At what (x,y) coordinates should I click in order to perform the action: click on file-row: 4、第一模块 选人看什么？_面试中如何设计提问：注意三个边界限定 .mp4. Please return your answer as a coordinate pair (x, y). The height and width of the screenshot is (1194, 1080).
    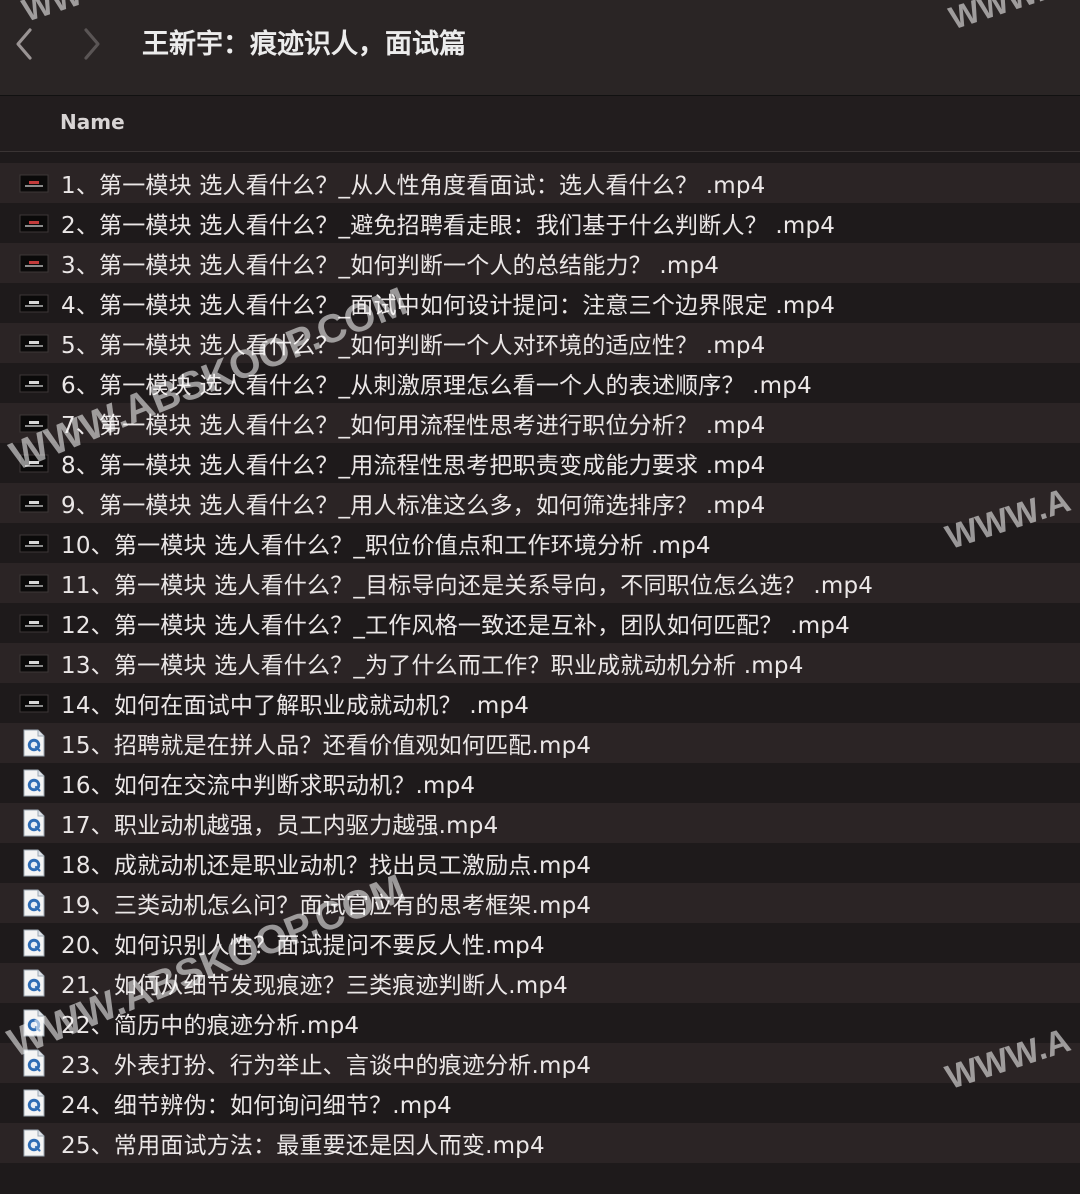
    Looking at the image, I should click on (540, 303).